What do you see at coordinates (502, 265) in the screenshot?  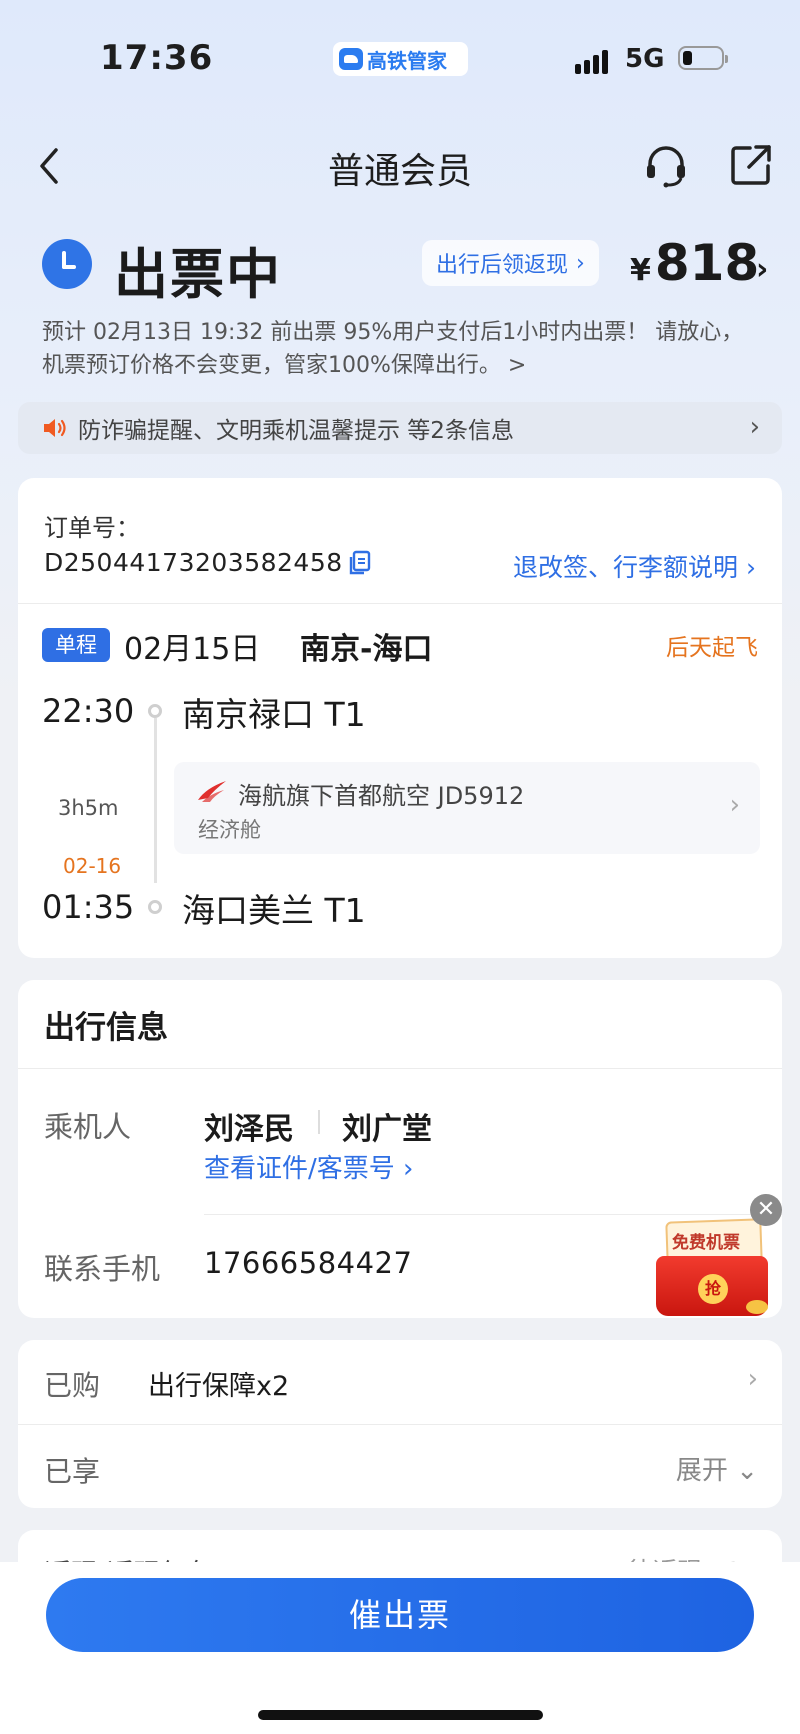 I see `cashback-label: 出行后领返现` at bounding box center [502, 265].